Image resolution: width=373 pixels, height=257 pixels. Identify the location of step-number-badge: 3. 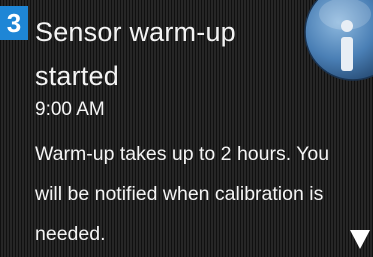
(14, 23).